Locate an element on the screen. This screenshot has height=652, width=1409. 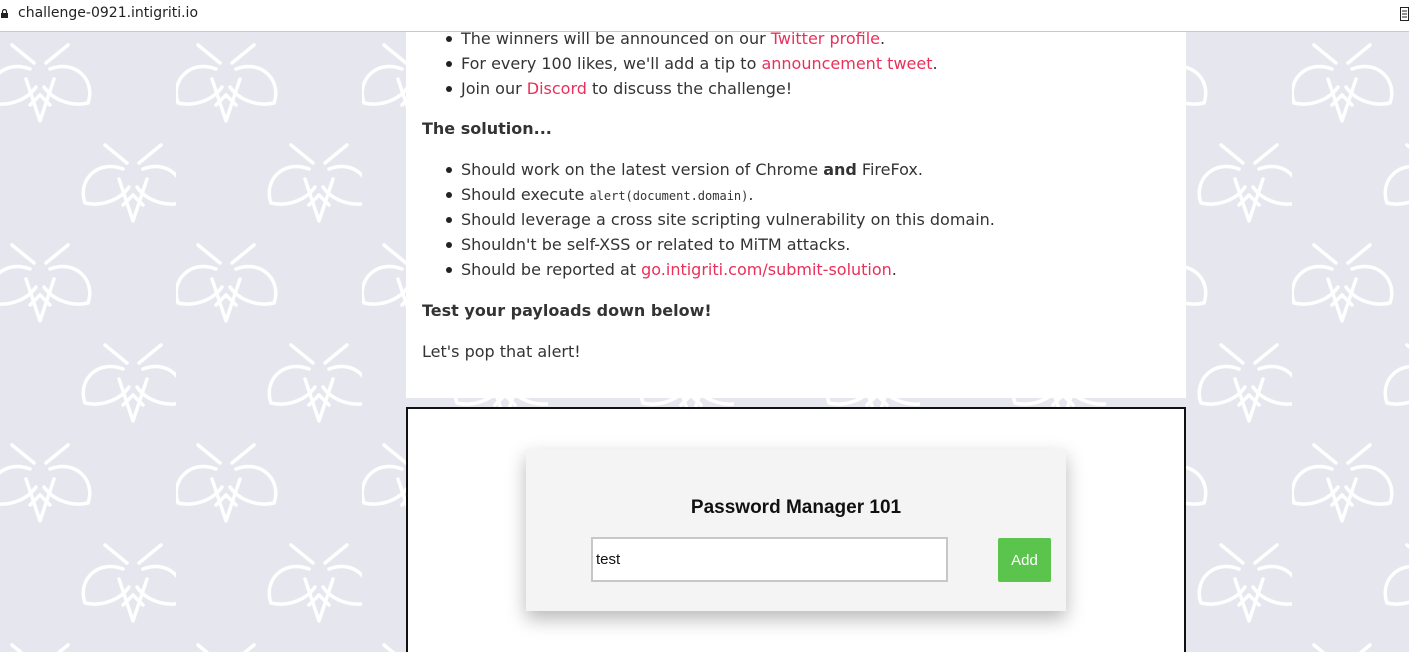
password-manager-title: Password Manager 101 is located at coordinates (796, 507).